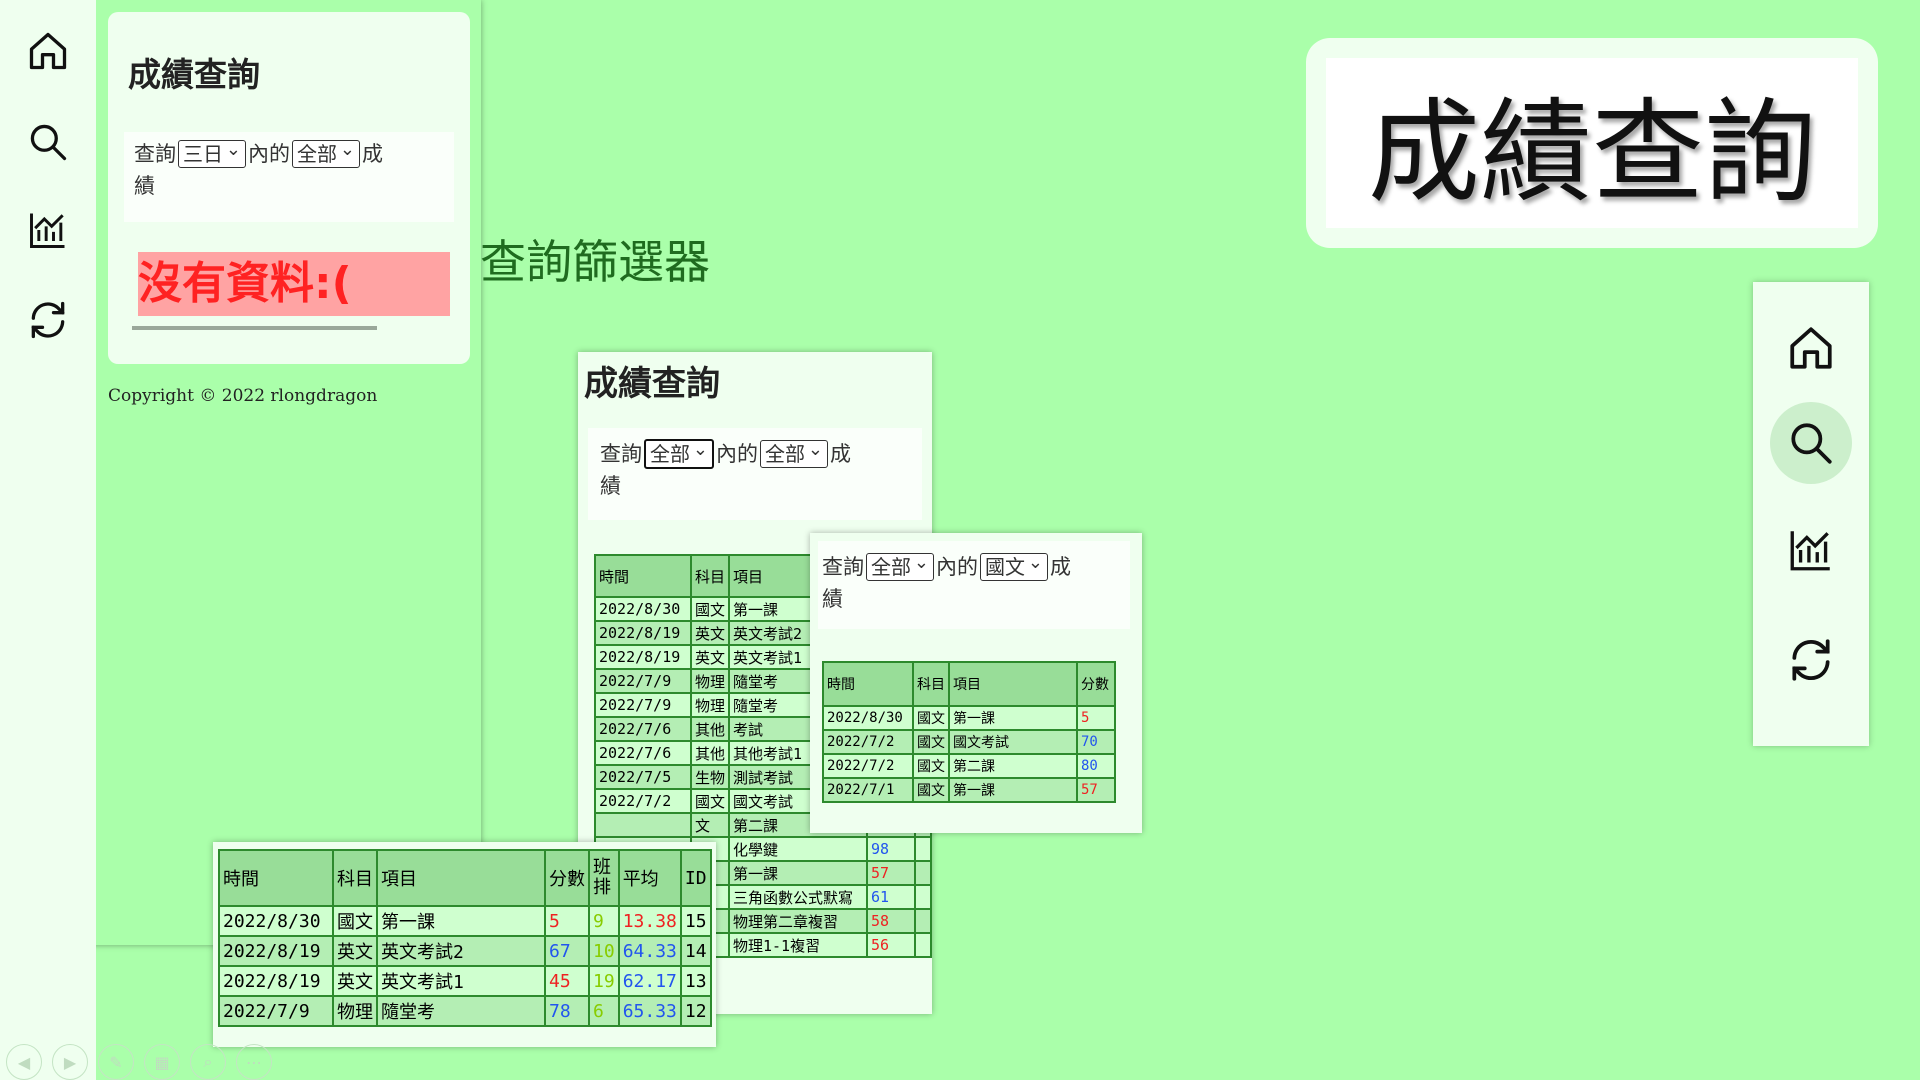 The height and width of the screenshot is (1080, 1920). What do you see at coordinates (755, 474) in the screenshot?
I see `query-filter: 查詢全部內的全部成 績` at bounding box center [755, 474].